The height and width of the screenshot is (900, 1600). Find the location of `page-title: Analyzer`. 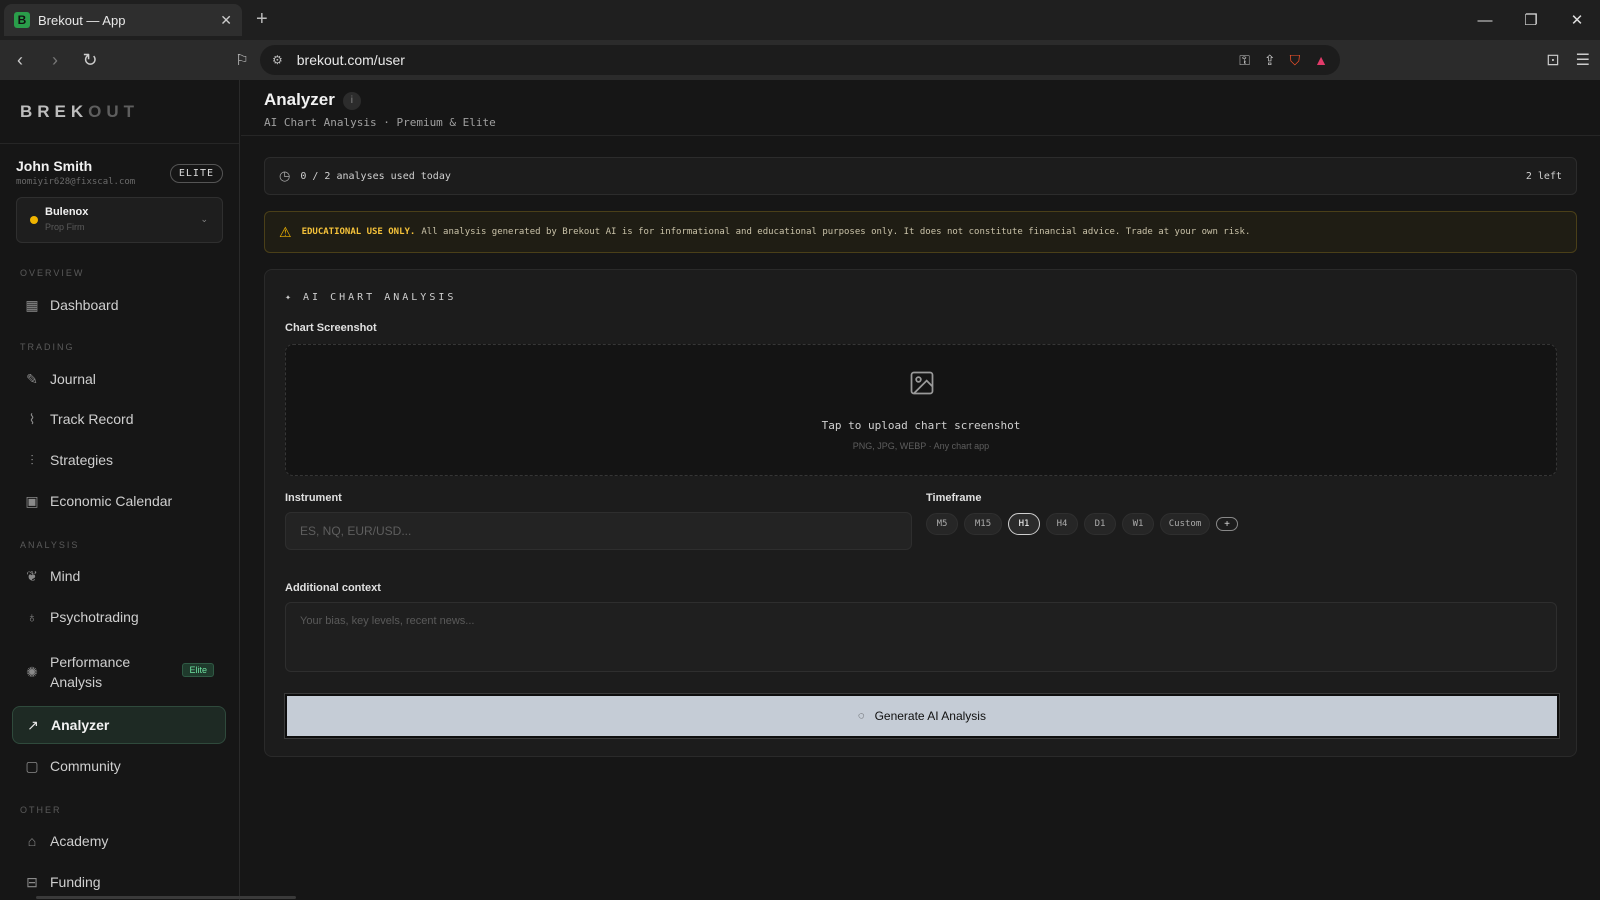

page-title: Analyzer is located at coordinates (299, 99).